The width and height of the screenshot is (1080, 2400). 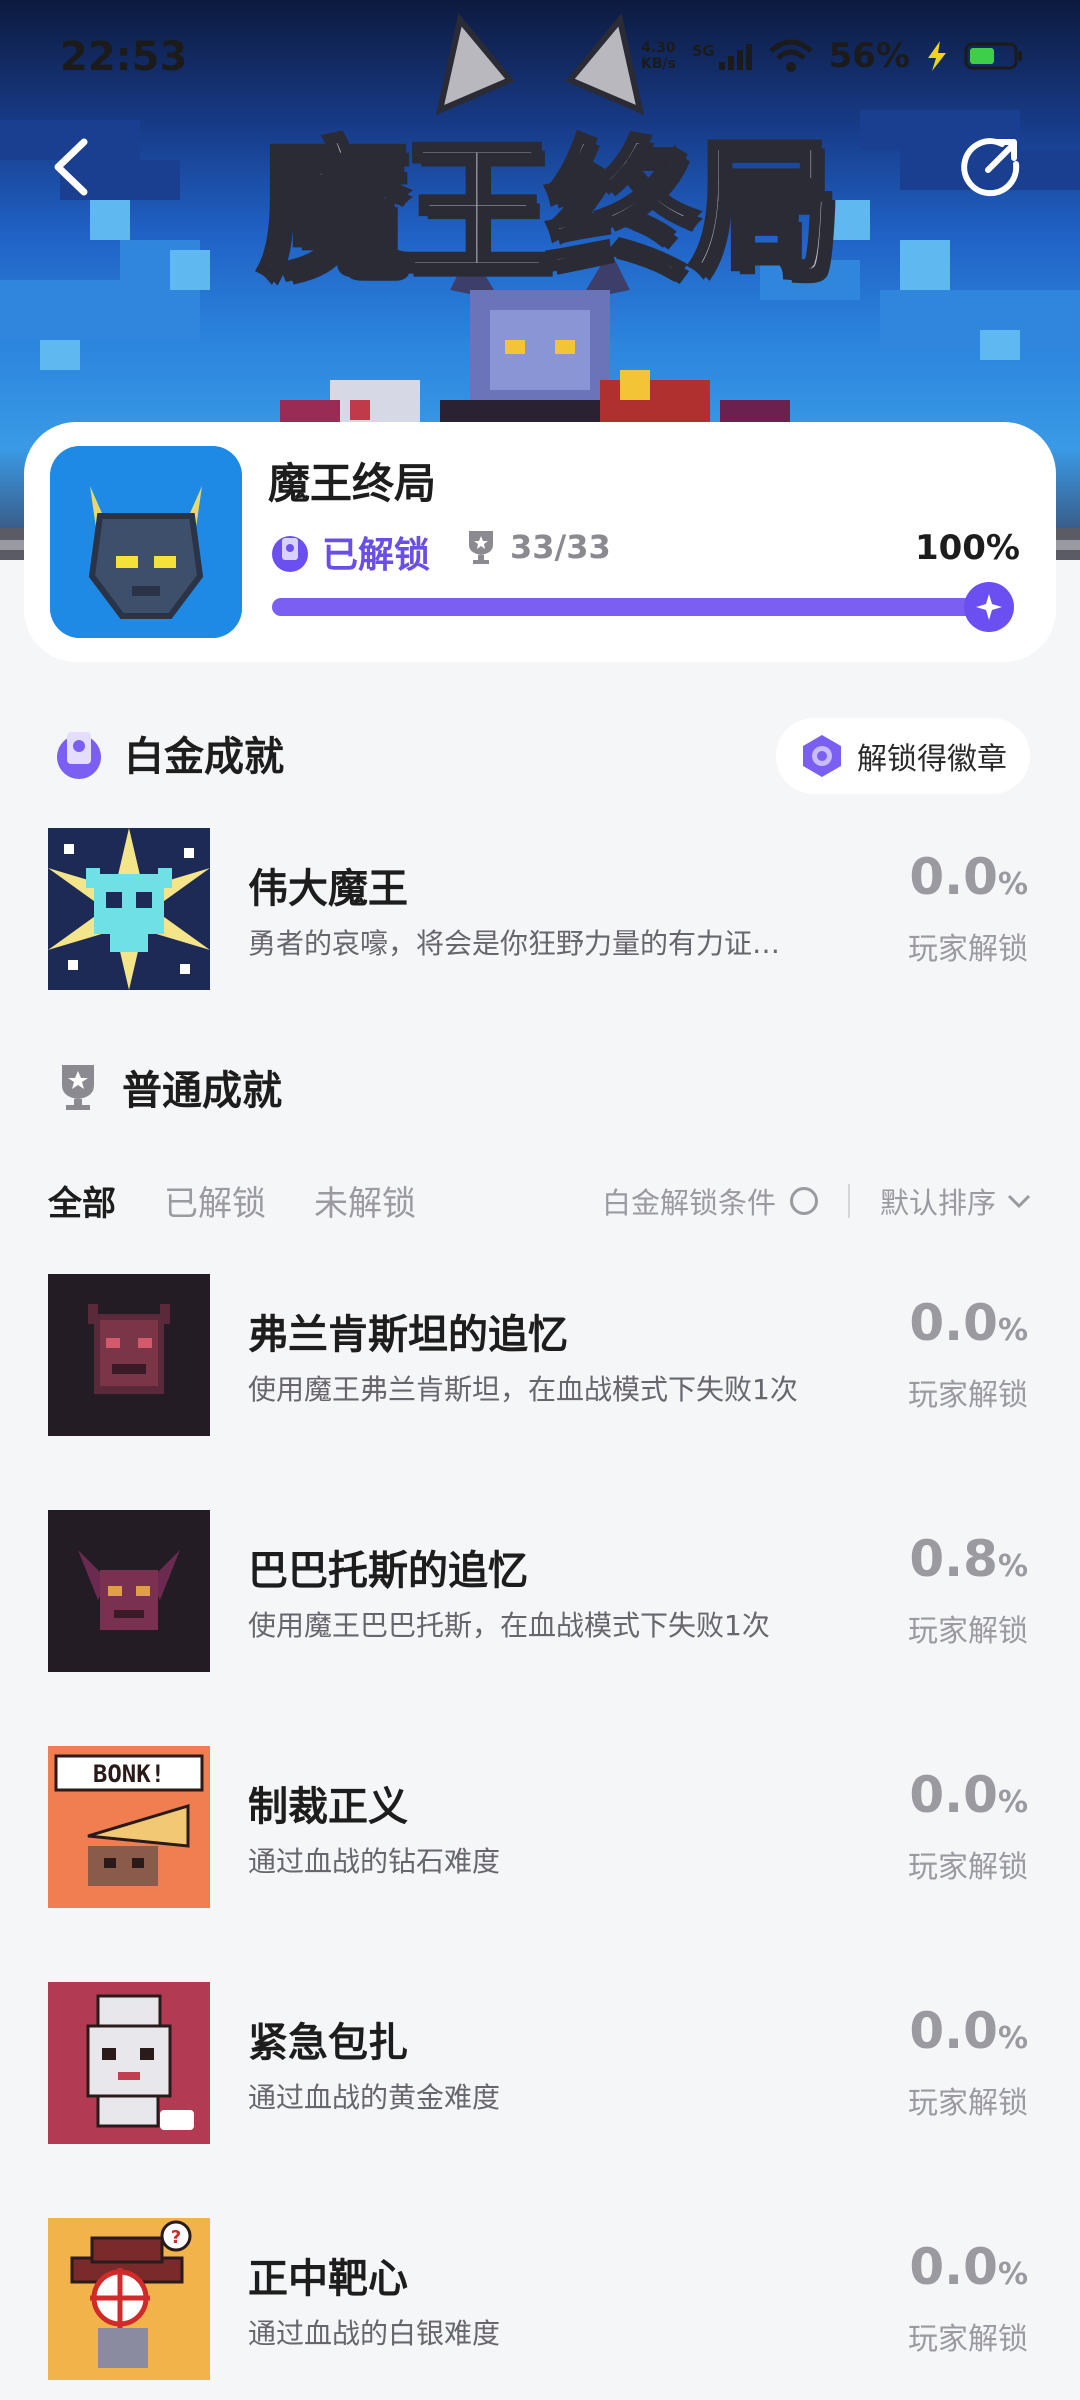 I want to click on unlock-status: 已解锁, so click(x=349, y=552).